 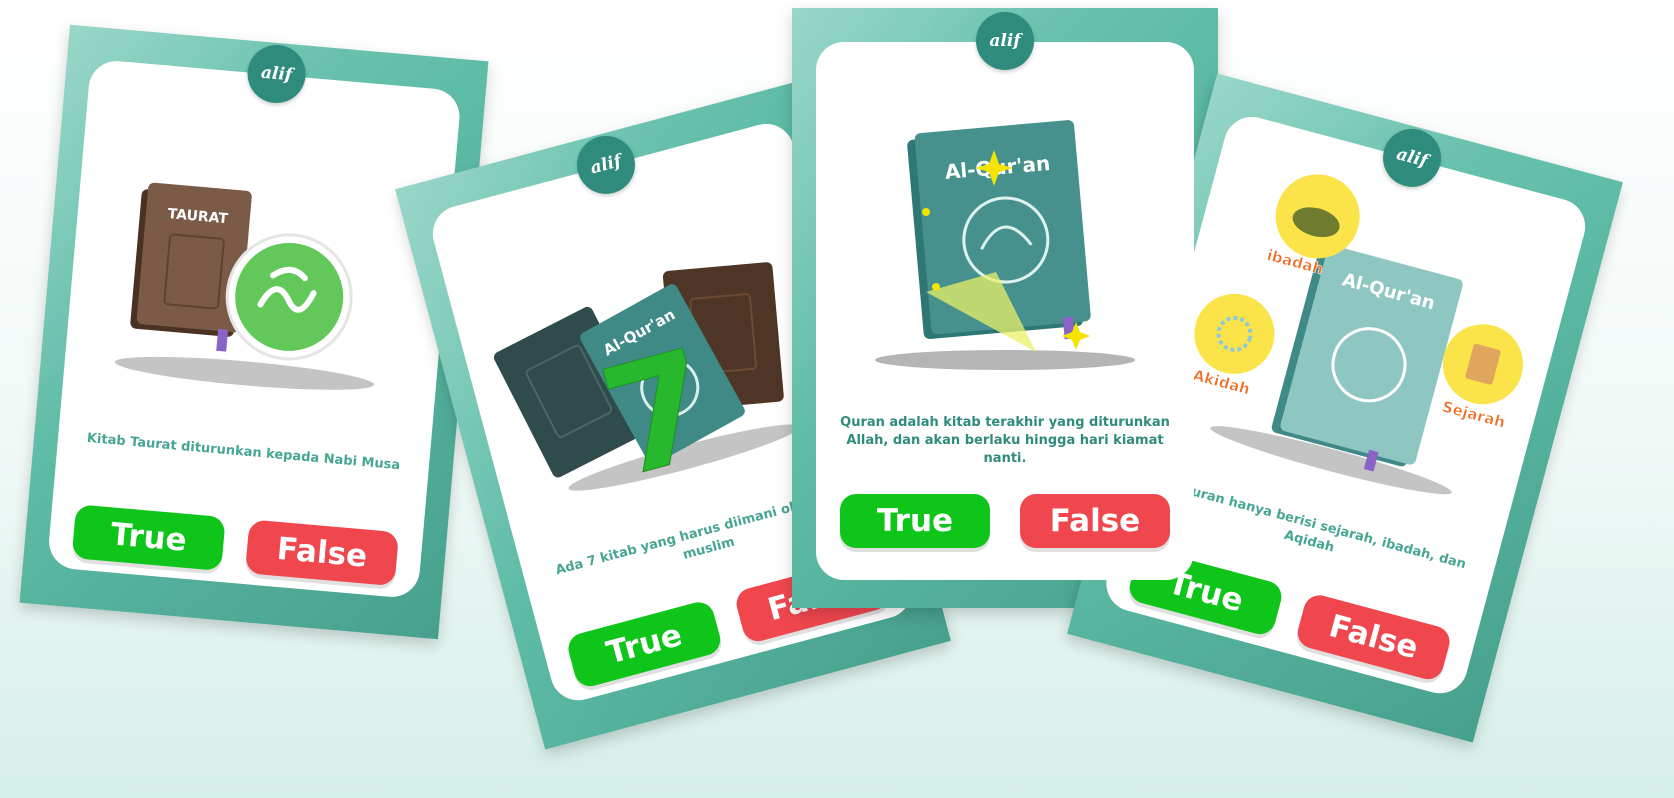 What do you see at coordinates (243, 452) in the screenshot?
I see `question-text: Kitab Taurat diturunkan kepada Nabi Musa` at bounding box center [243, 452].